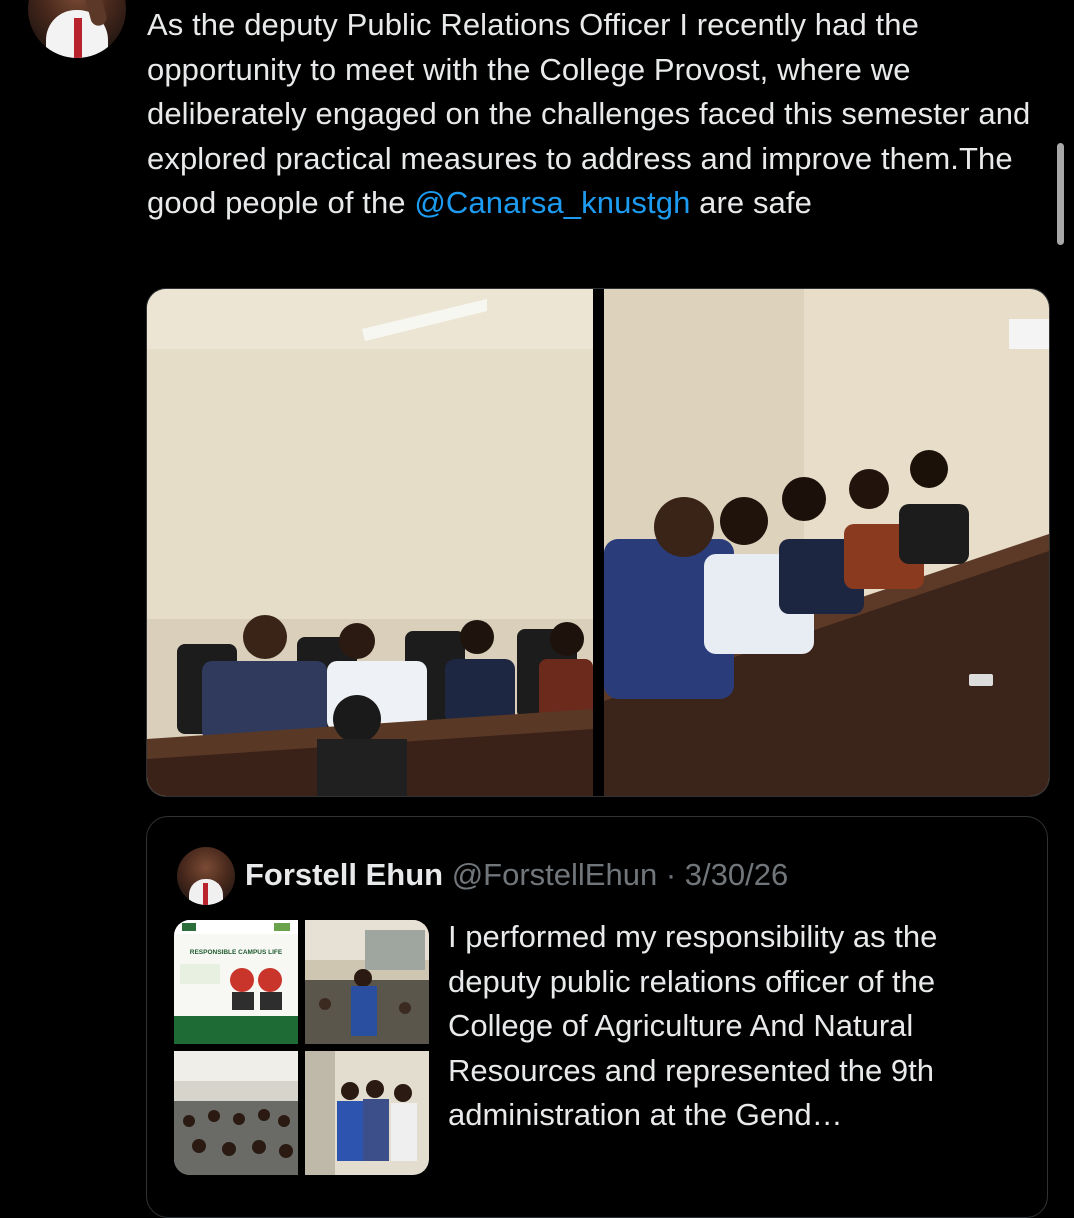 Image resolution: width=1074 pixels, height=1218 pixels. I want to click on poster-title: RESPONSIBLE CAMPUS LIFE, so click(236, 952).